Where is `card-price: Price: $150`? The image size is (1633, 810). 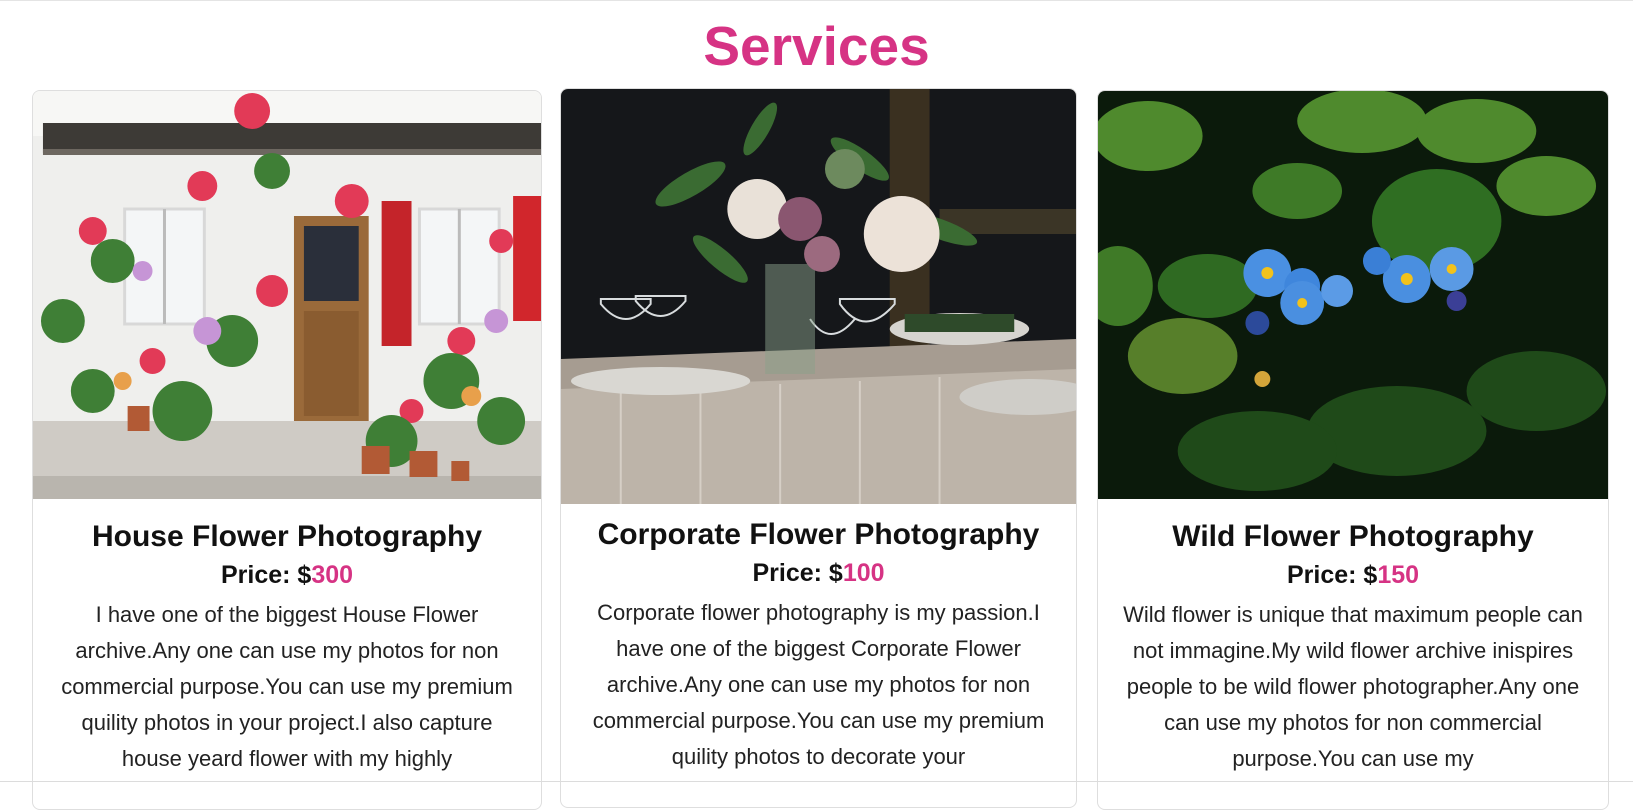 card-price: Price: $150 is located at coordinates (1353, 575).